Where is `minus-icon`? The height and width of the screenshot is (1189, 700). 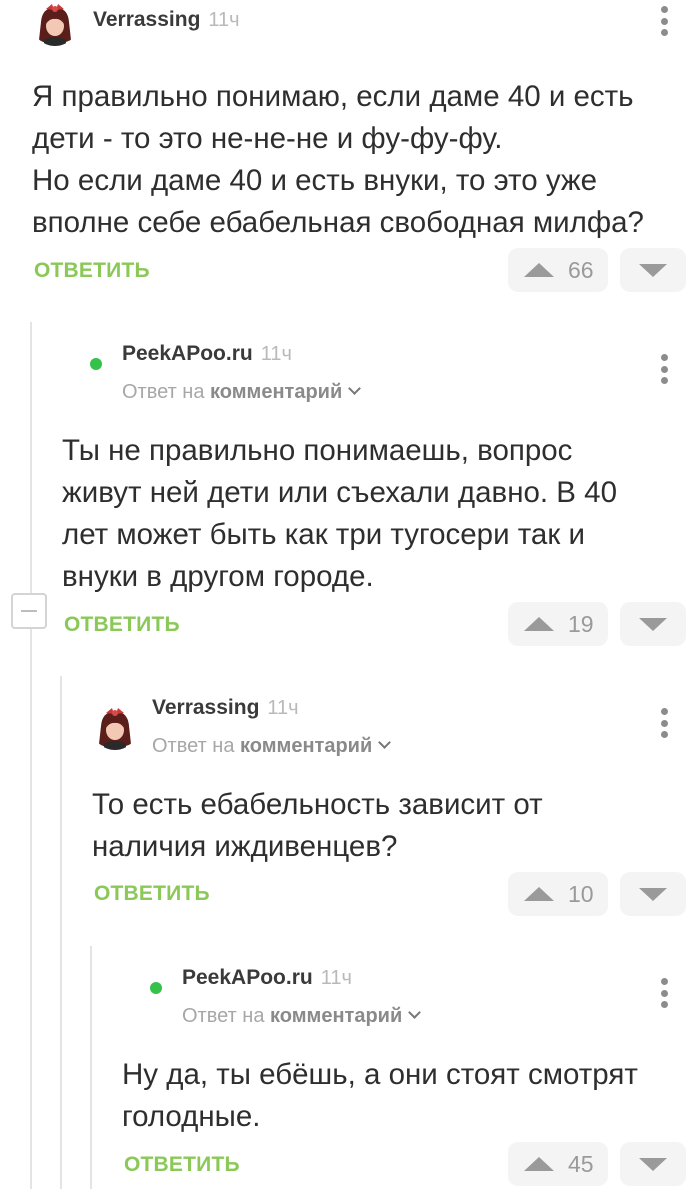 minus-icon is located at coordinates (29, 611).